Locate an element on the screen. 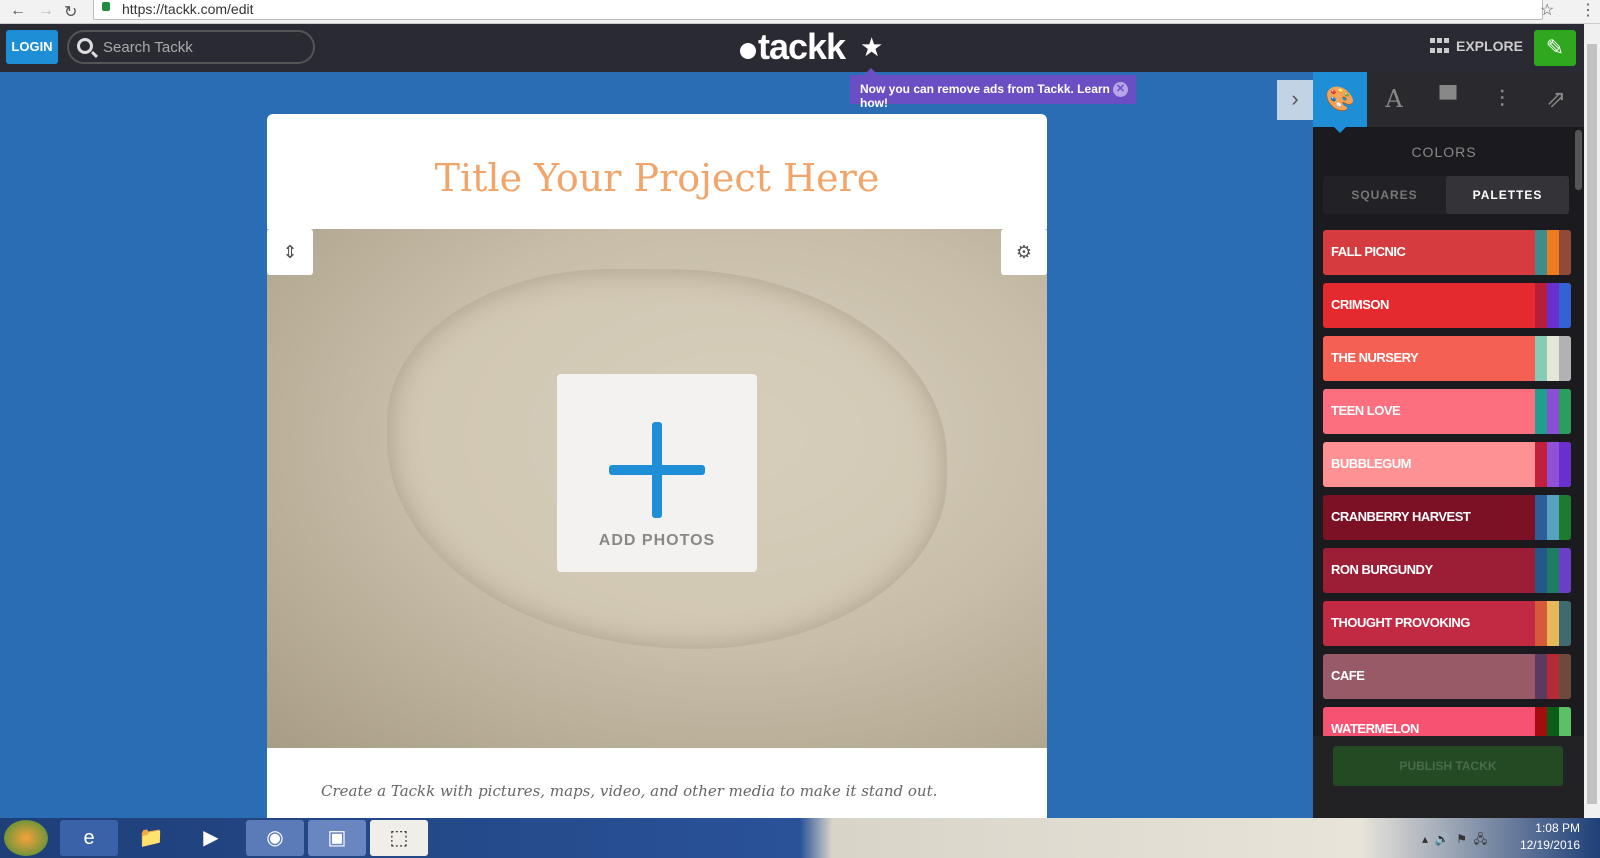 The image size is (1600, 858). edit-pencil-button: ✎ is located at coordinates (1555, 48).